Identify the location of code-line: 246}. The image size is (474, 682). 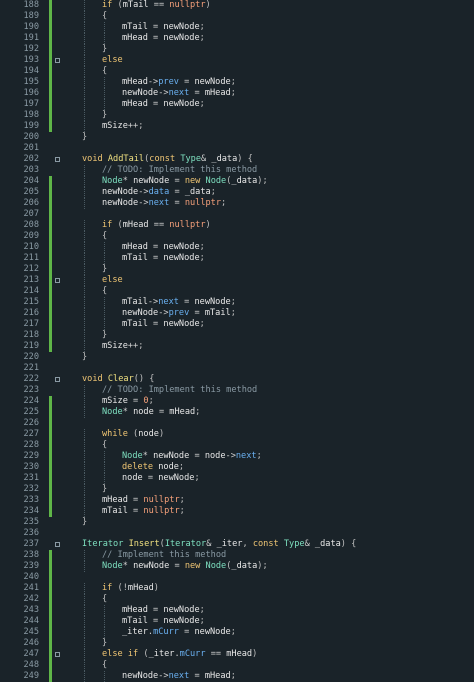
(237, 643).